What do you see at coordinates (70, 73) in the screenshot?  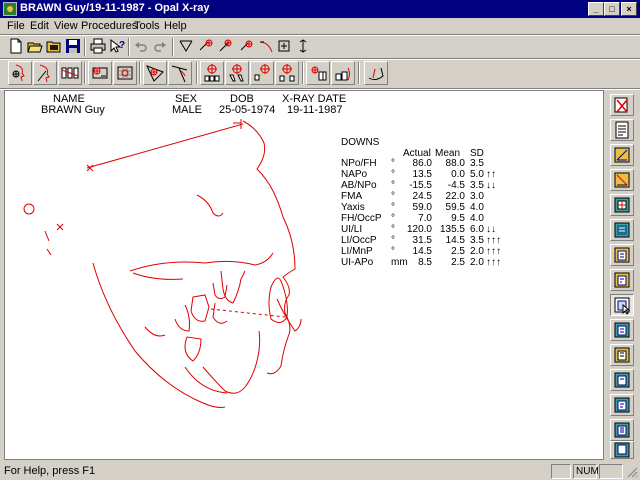 I see `teeth-icon` at bounding box center [70, 73].